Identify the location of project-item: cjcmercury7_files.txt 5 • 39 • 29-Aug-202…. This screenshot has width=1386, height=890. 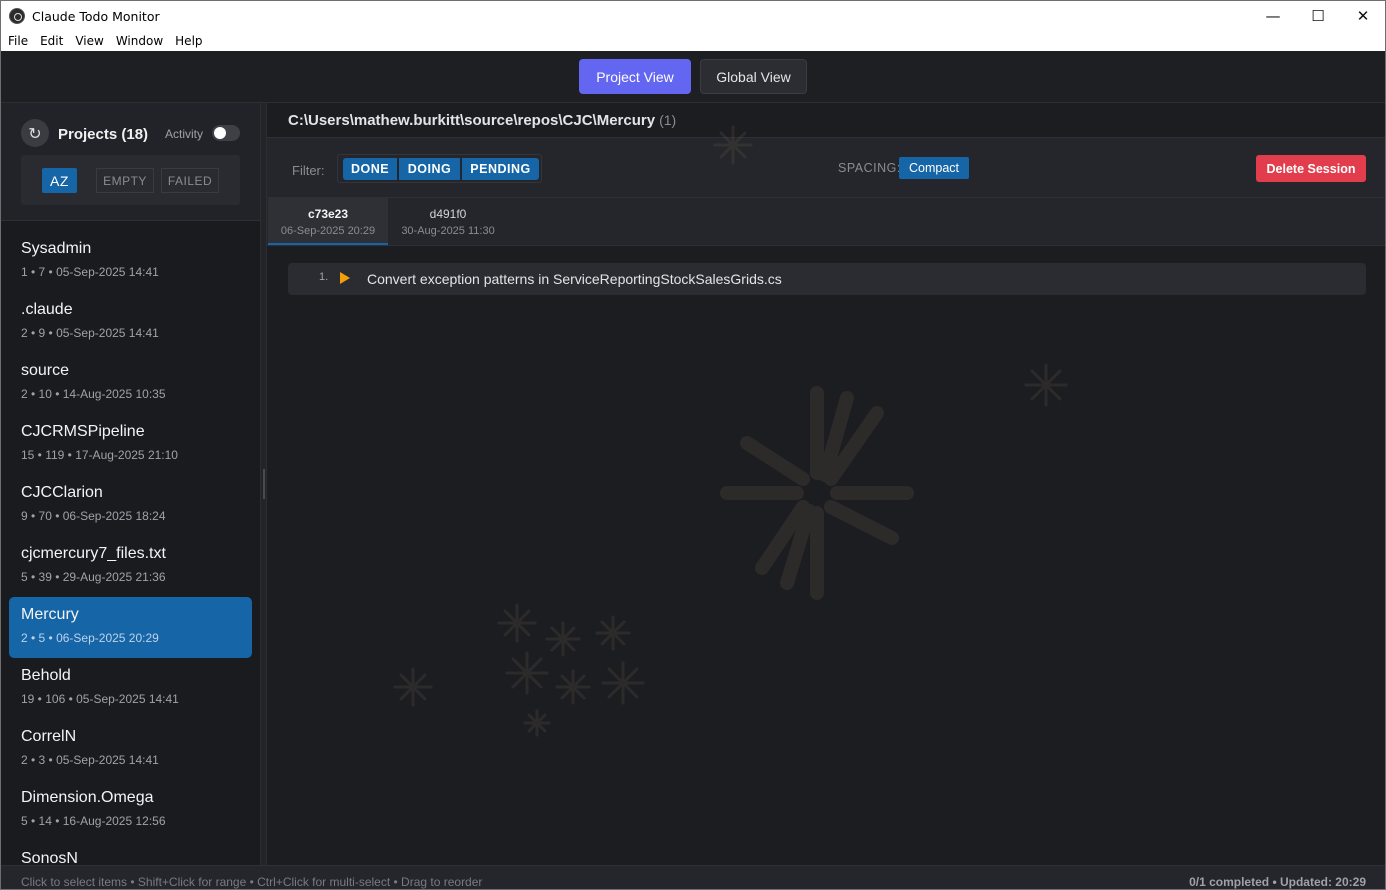
(130, 566).